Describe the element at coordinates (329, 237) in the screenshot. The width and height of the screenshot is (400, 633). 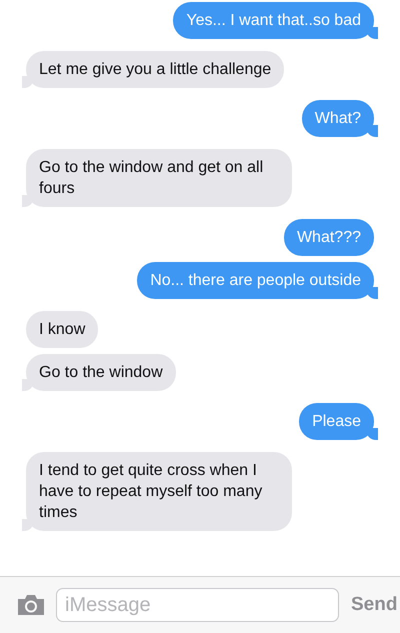
I see `message-bubble: What???` at that location.